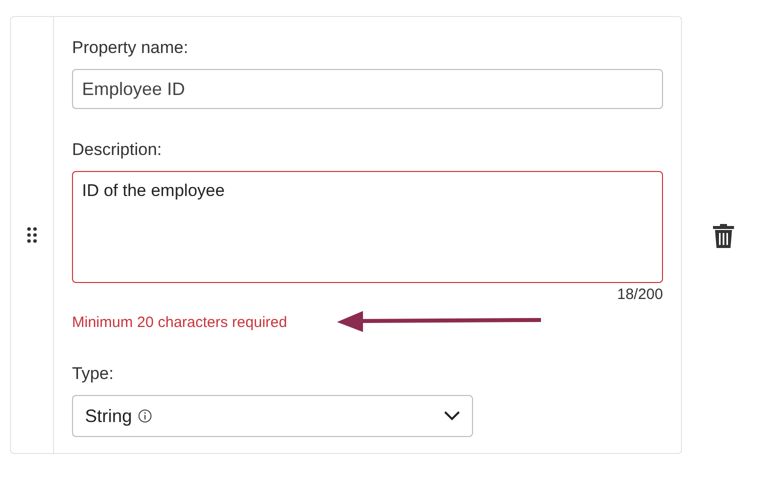 Image resolution: width=762 pixels, height=484 pixels. I want to click on chevron-down-icon, so click(452, 416).